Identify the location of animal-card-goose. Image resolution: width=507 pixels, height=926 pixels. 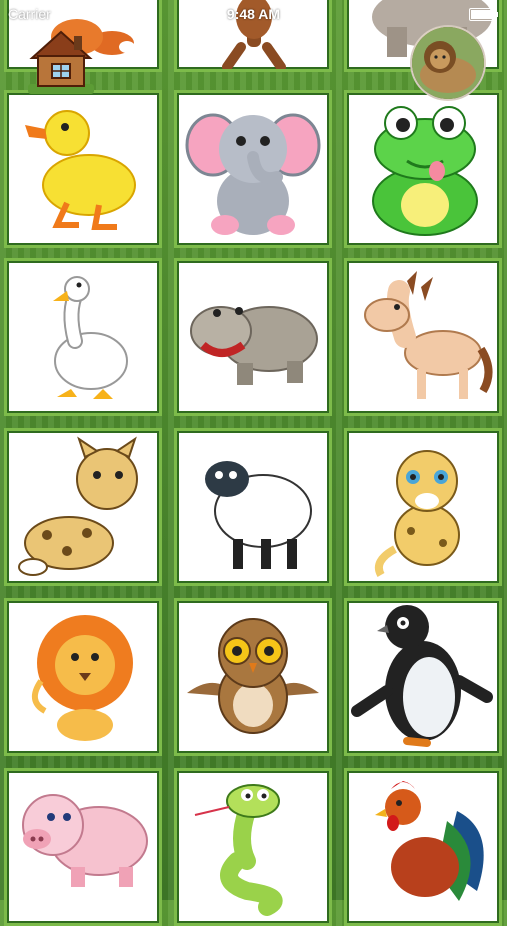
(83, 337).